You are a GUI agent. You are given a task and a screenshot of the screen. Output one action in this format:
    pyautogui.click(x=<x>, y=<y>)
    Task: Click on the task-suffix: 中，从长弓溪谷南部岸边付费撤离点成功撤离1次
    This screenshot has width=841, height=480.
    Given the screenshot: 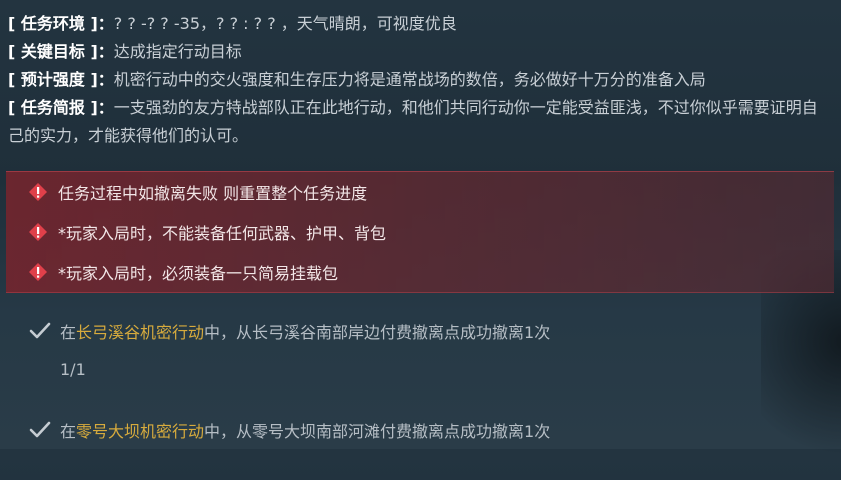 What is the action you would take?
    pyautogui.click(x=377, y=332)
    